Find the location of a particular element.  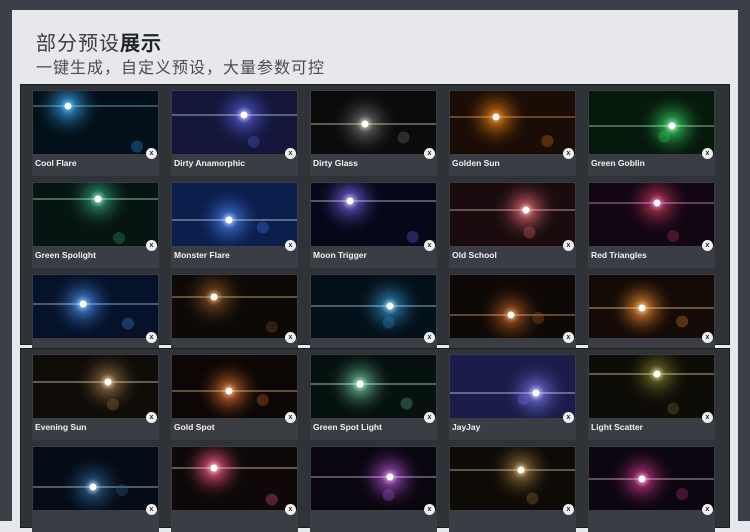

red-triangles-thumbnail is located at coordinates (651, 214).